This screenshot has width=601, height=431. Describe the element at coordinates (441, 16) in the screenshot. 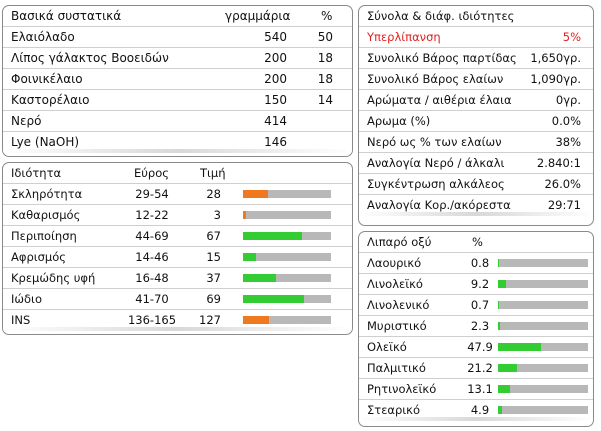

I see `totals-header-title: Σύνολα & διάφ. ιδιότητες` at that location.